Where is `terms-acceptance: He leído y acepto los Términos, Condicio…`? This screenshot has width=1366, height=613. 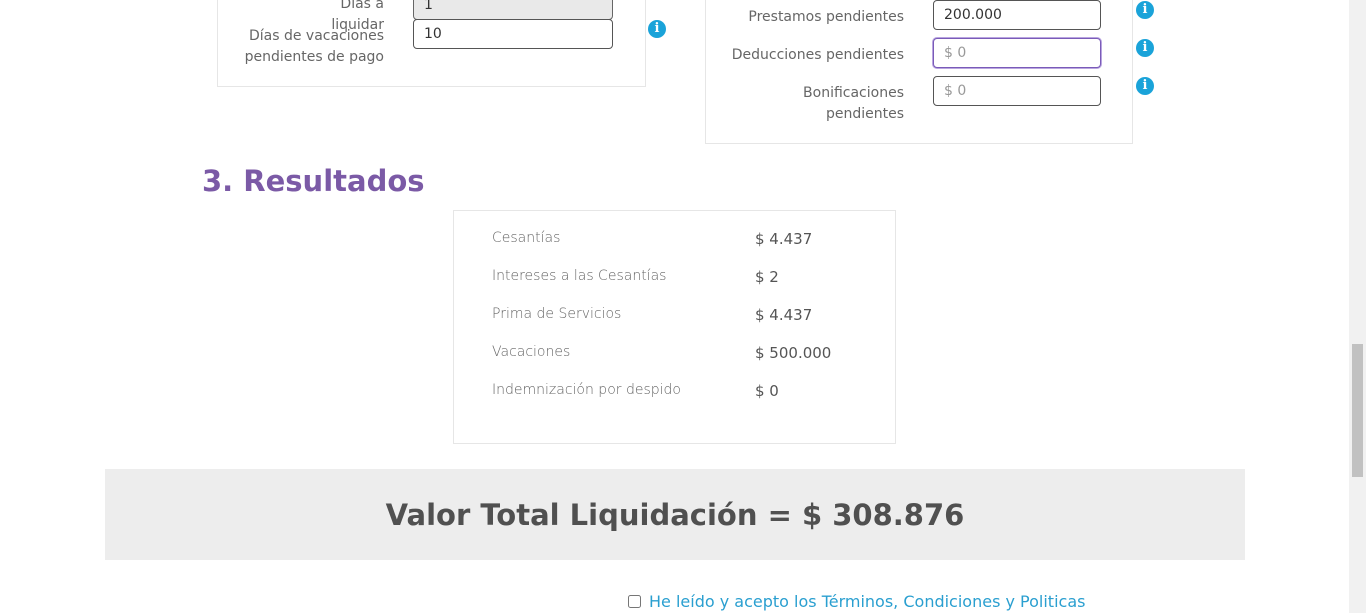 terms-acceptance: He leído y acepto los Términos, Condicio… is located at coordinates (856, 601).